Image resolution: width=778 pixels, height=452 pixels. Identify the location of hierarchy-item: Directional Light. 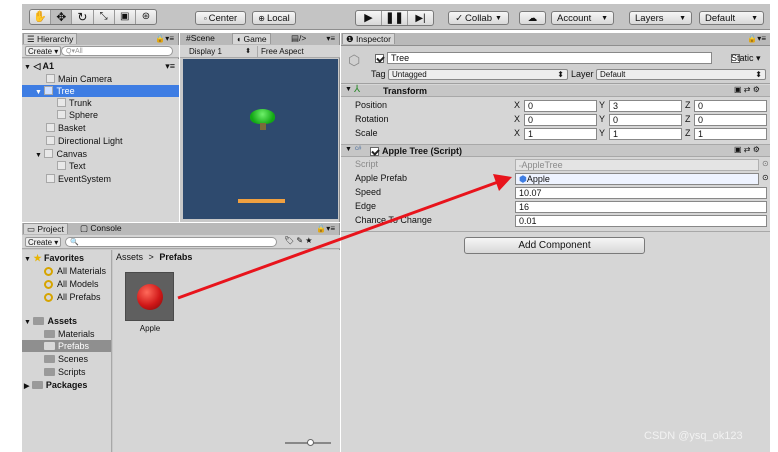
(100, 141).